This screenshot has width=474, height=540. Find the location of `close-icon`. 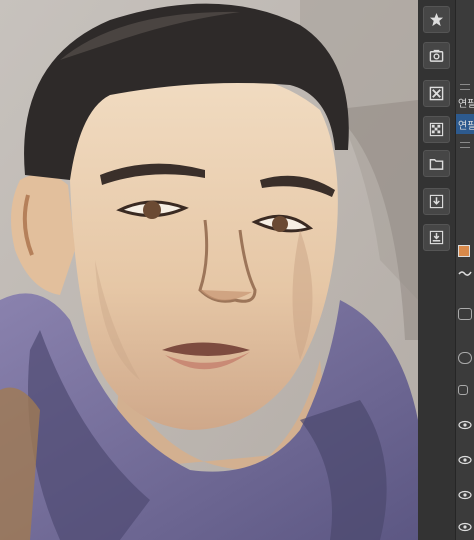

close-icon is located at coordinates (436, 93).